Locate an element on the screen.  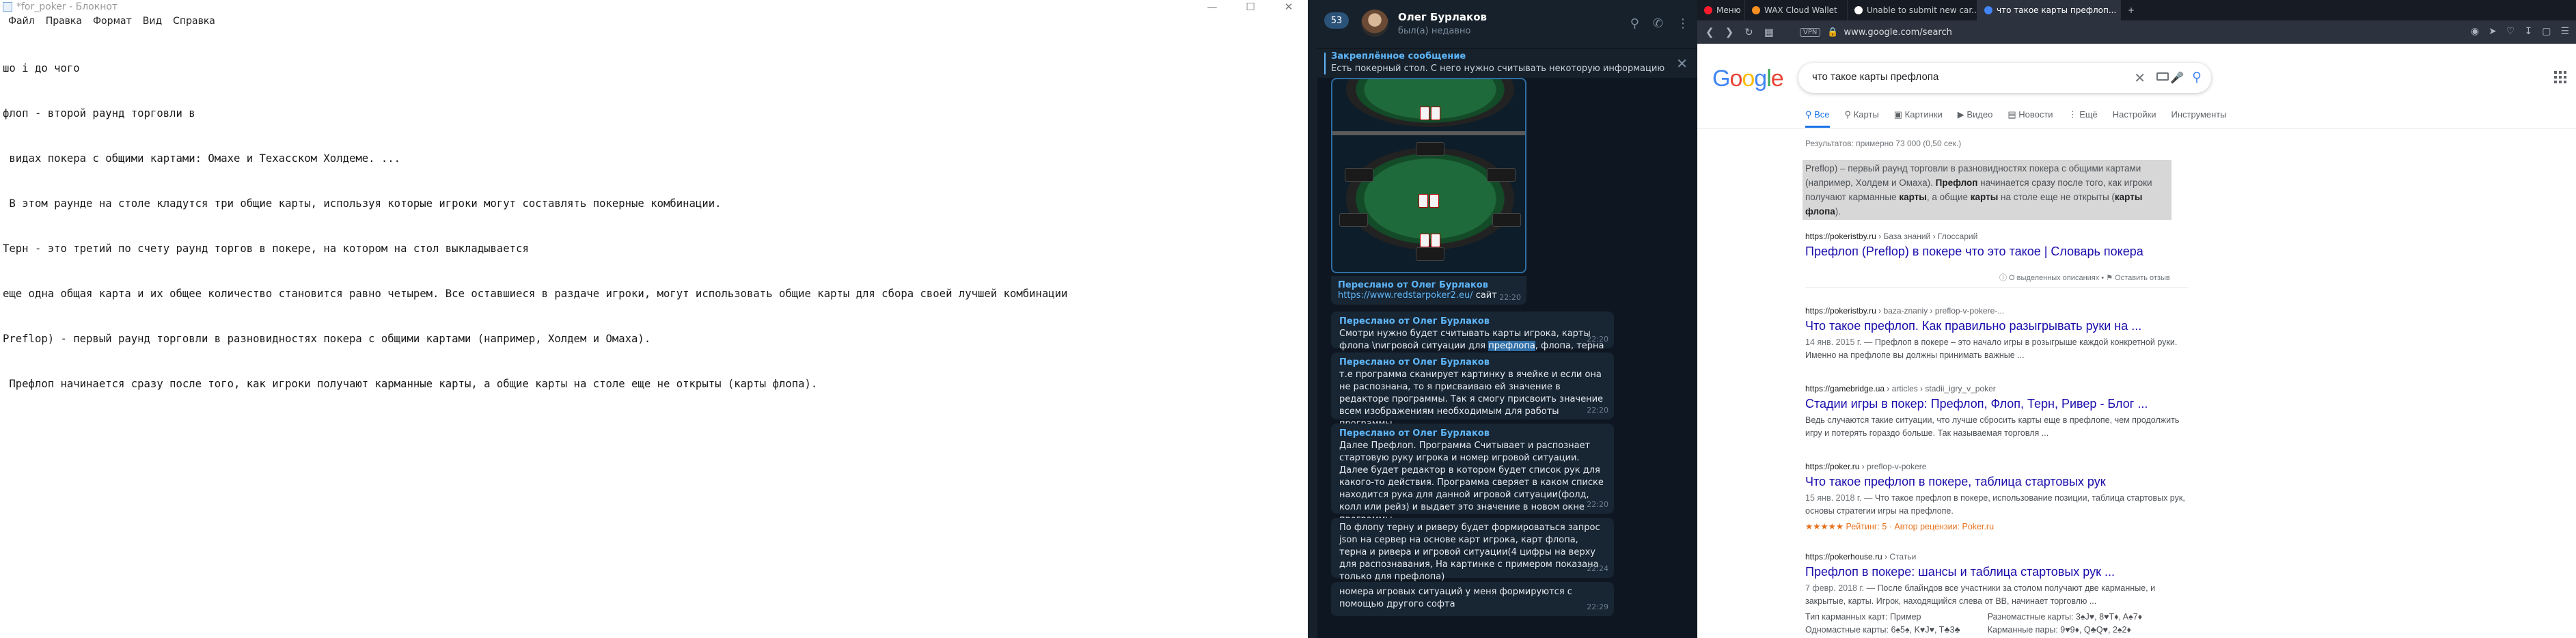
pinned-title: Закреплённое сообщение is located at coordinates (1398, 56).